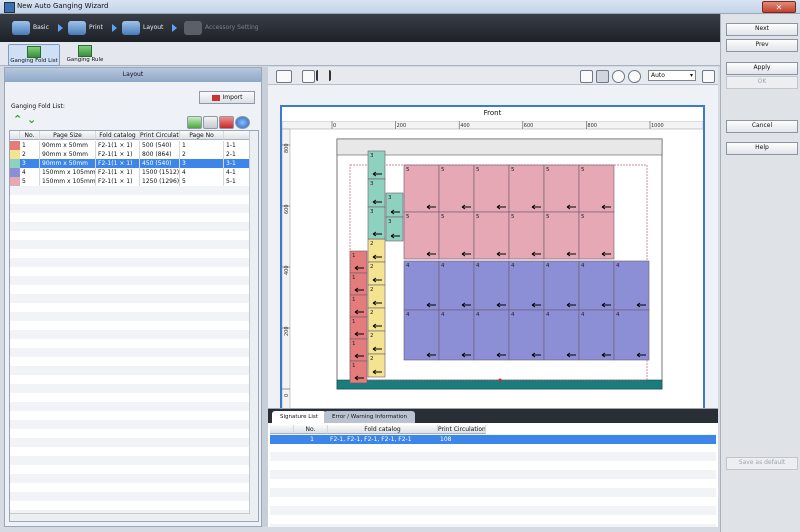 This screenshot has width=800, height=532. What do you see at coordinates (237, 135) in the screenshot?
I see `column-header` at bounding box center [237, 135].